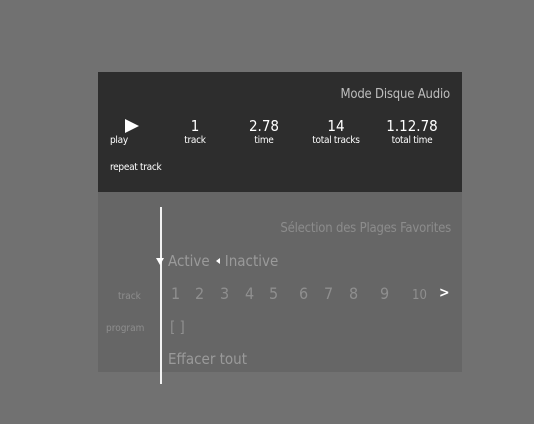  What do you see at coordinates (217, 260) in the screenshot?
I see `left-arrow-icon` at bounding box center [217, 260].